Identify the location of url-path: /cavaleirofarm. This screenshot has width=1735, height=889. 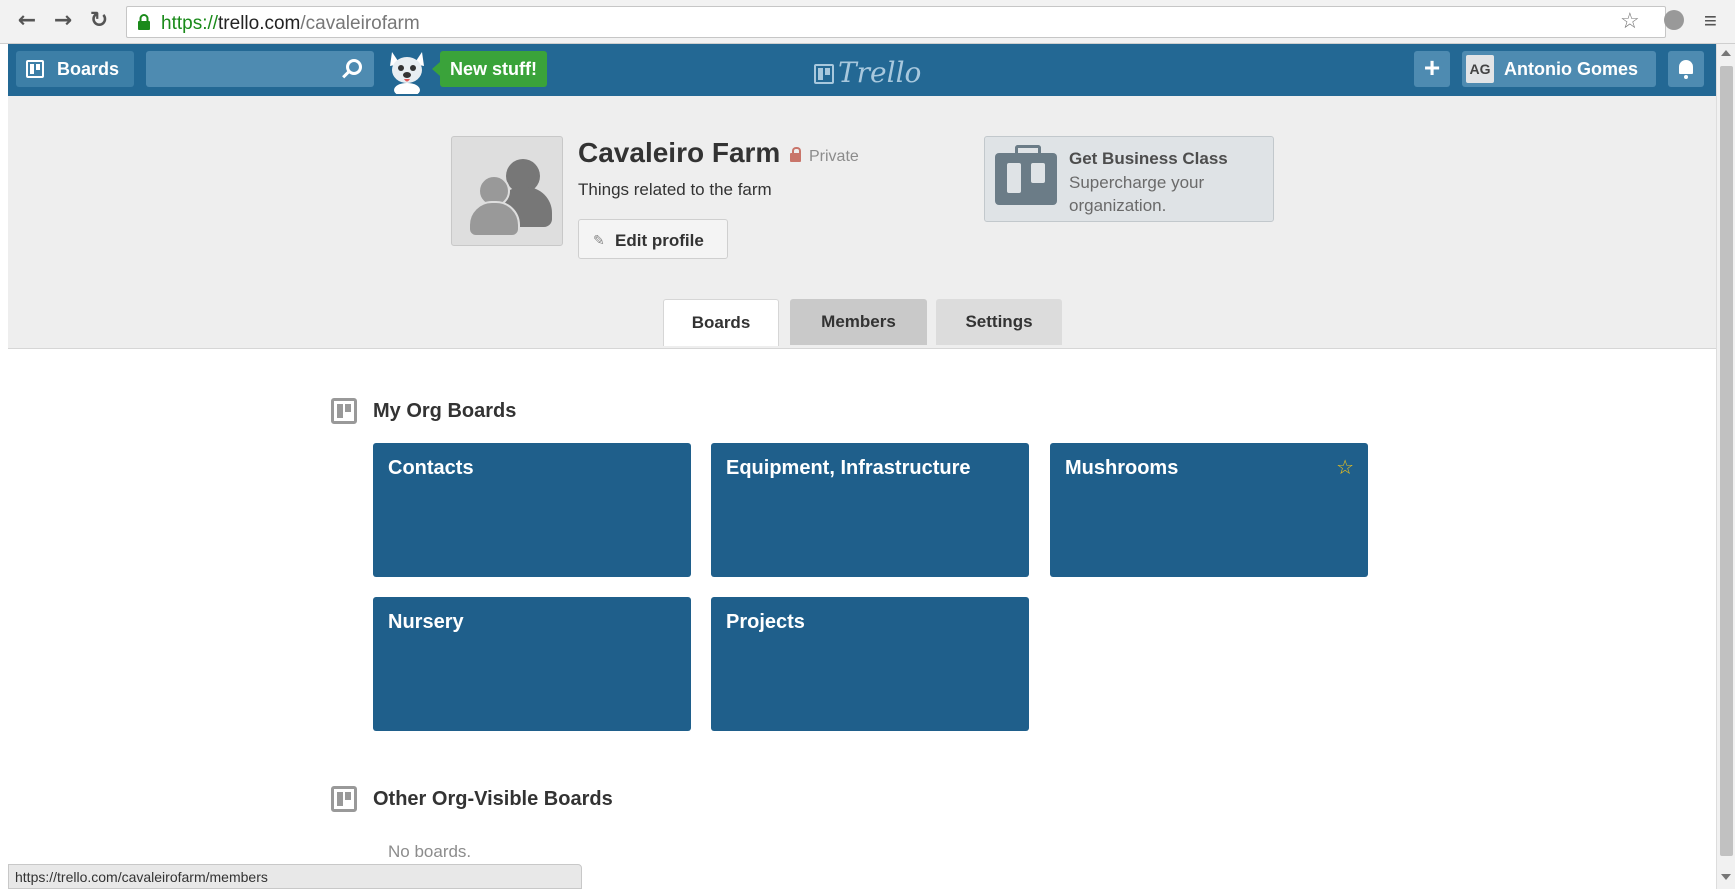
(360, 23).